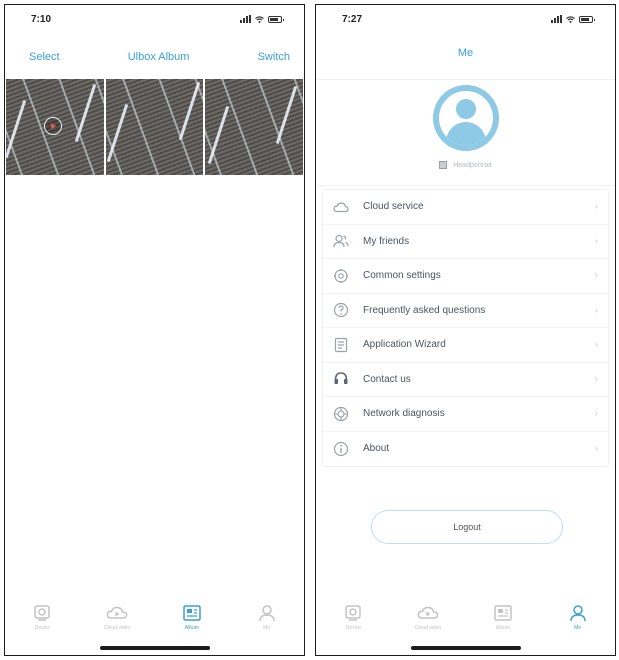  What do you see at coordinates (465, 414) in the screenshot?
I see `menu-item-network-diagnosis: Network diagnosis ›` at bounding box center [465, 414].